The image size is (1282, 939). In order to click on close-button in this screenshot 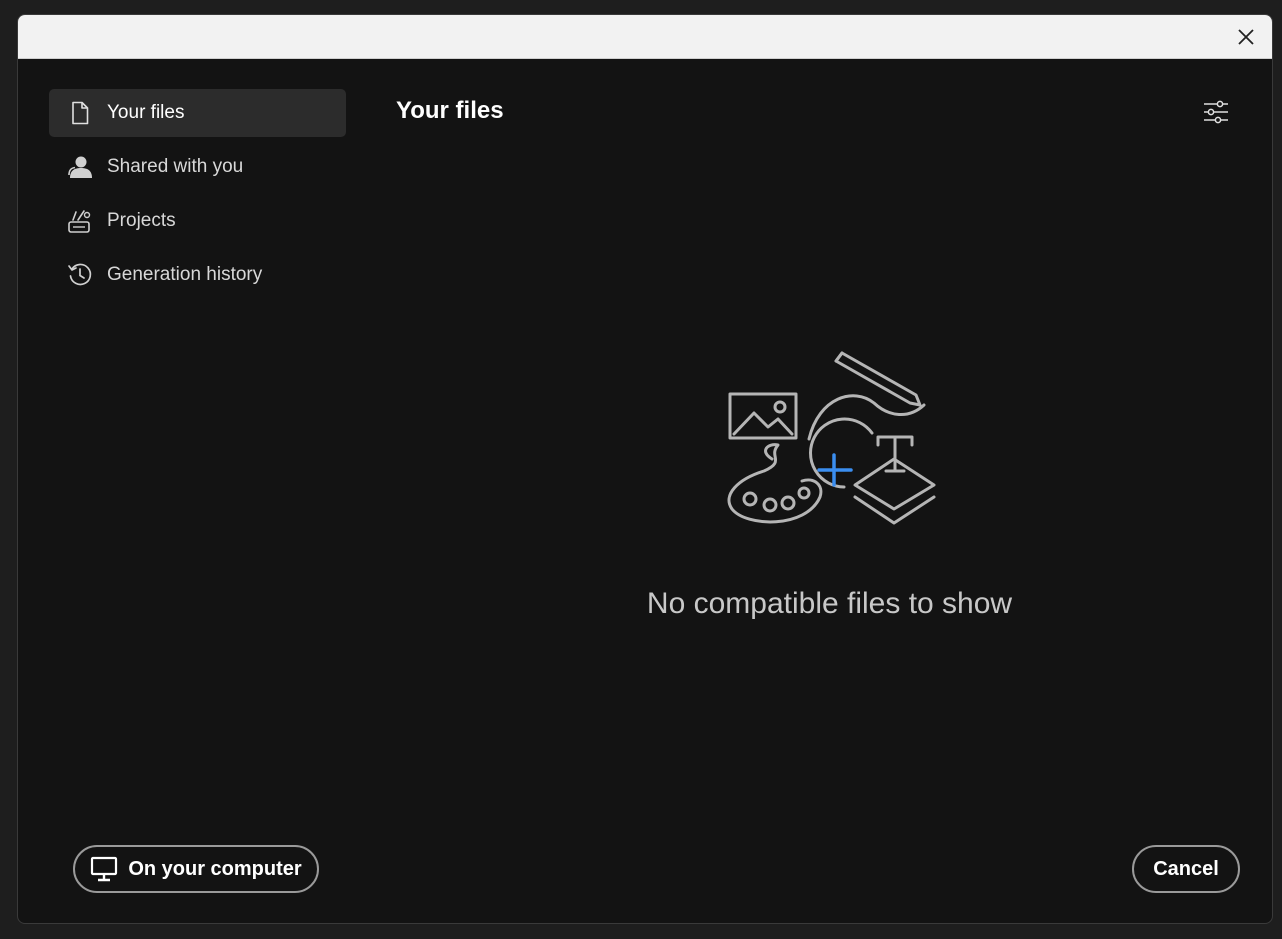, I will do `click(1246, 37)`.